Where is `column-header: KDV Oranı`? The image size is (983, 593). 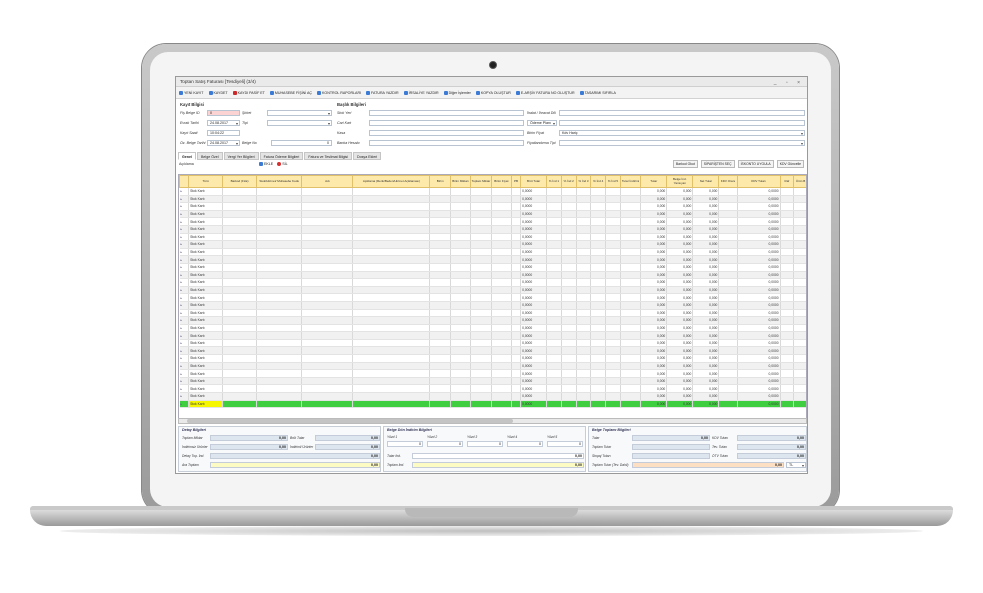 column-header: KDV Oranı is located at coordinates (728, 181).